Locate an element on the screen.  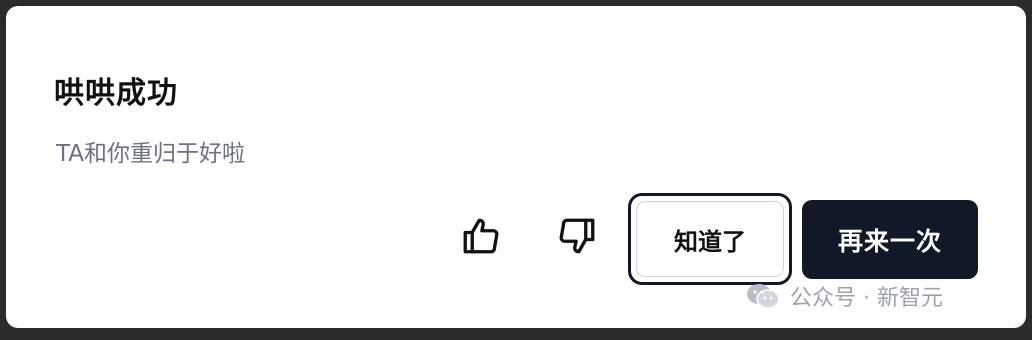
acknowledge-button: 知道了 is located at coordinates (710, 239).